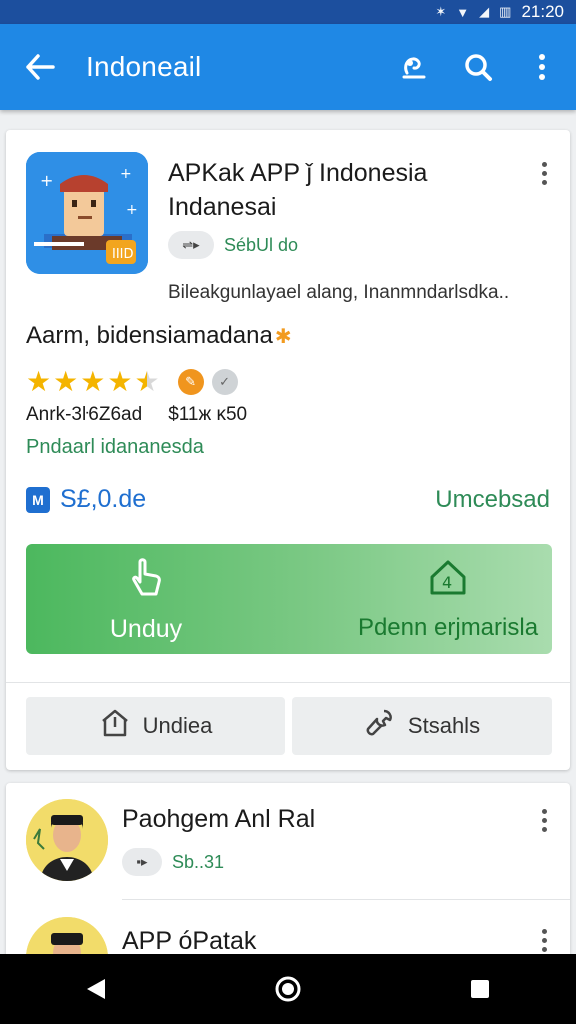 The height and width of the screenshot is (1024, 576). What do you see at coordinates (38, 499) in the screenshot?
I see `price-tag-icon: M` at bounding box center [38, 499].